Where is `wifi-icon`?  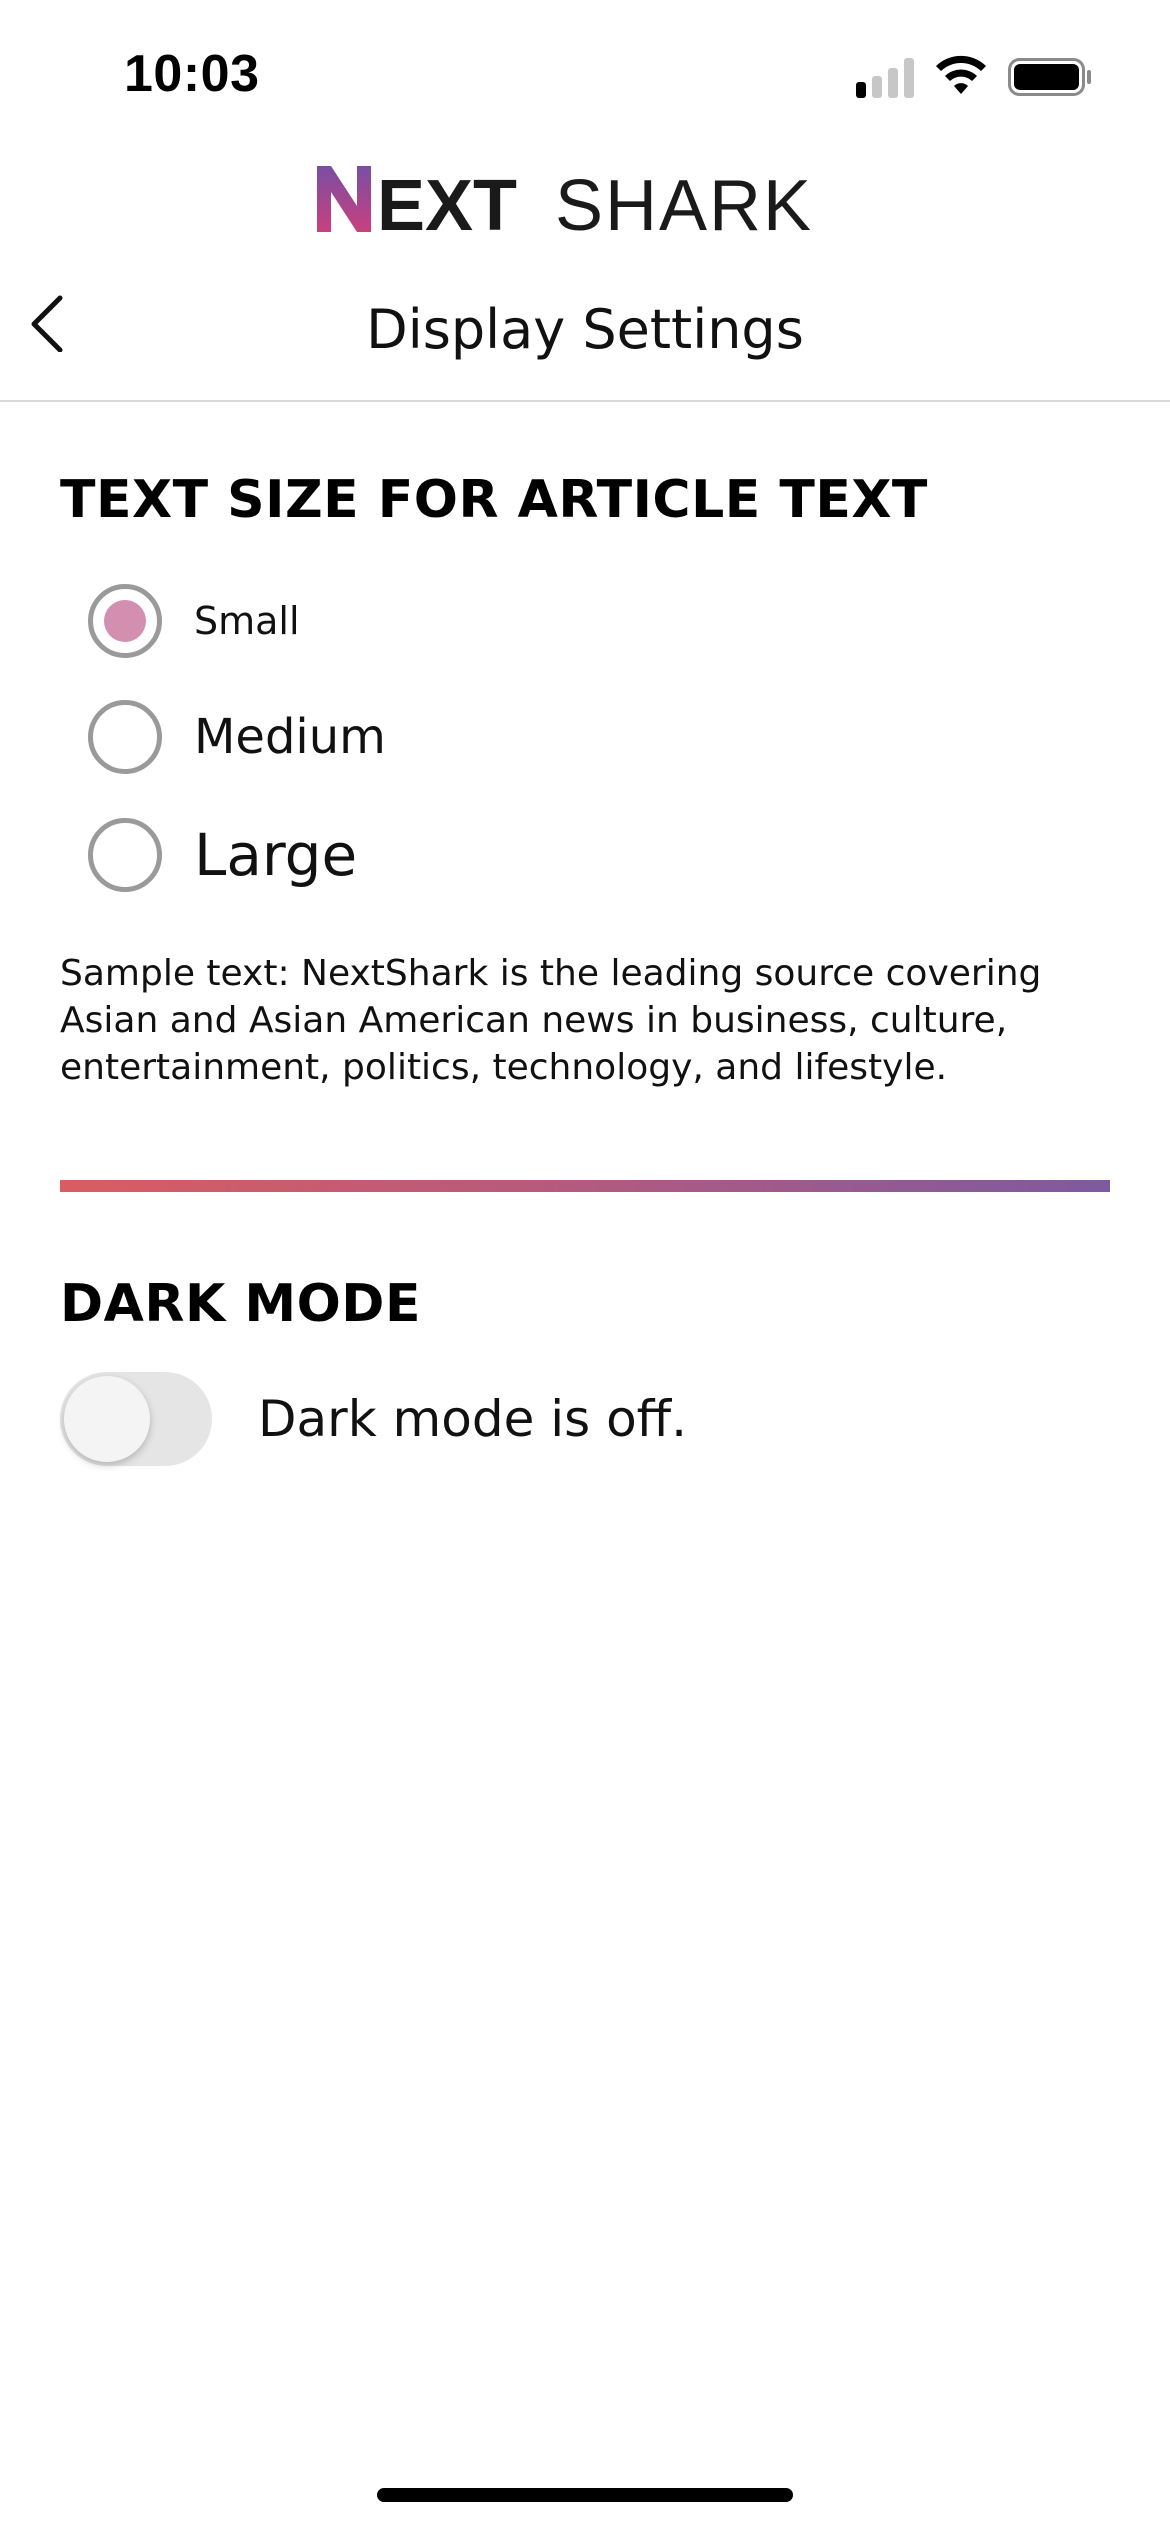 wifi-icon is located at coordinates (961, 74).